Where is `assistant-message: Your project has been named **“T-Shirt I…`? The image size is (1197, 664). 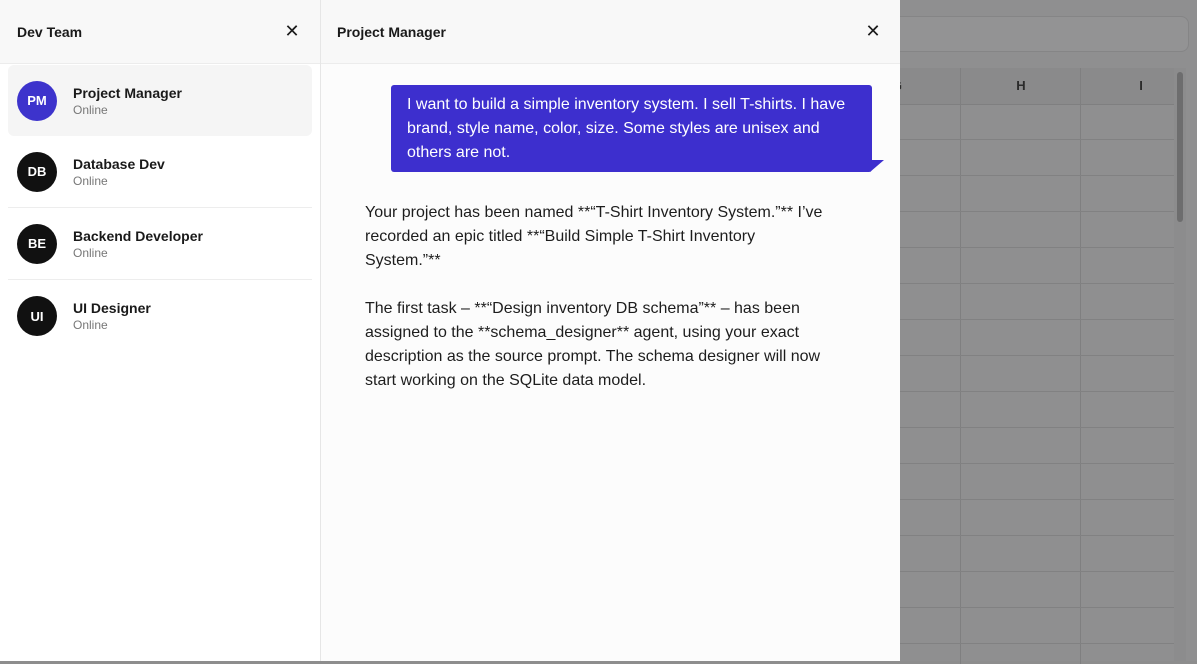
assistant-message: Your project has been named **“T-Shirt I… is located at coordinates (595, 309).